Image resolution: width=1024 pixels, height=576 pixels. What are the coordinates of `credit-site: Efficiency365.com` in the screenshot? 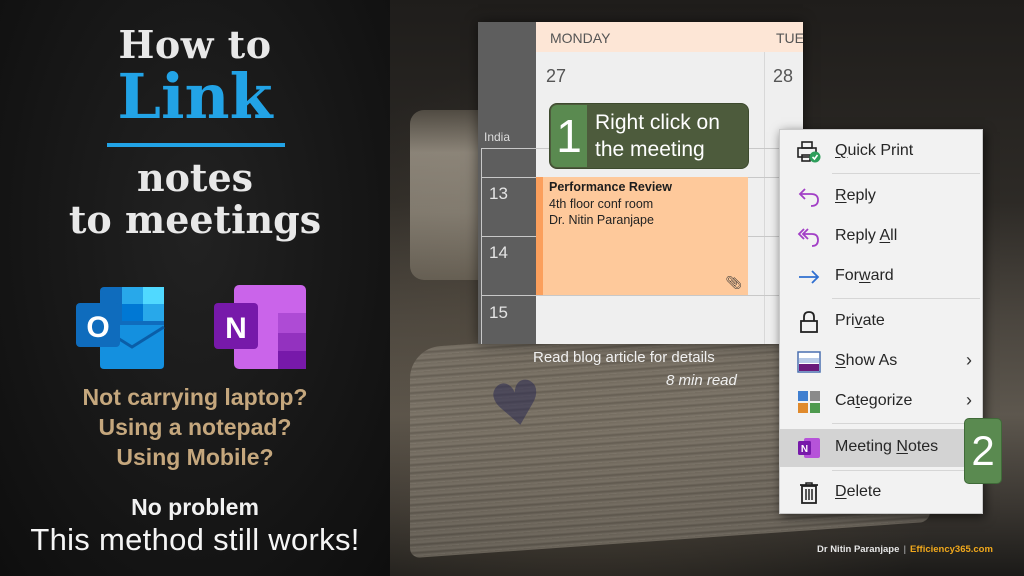 It's located at (951, 549).